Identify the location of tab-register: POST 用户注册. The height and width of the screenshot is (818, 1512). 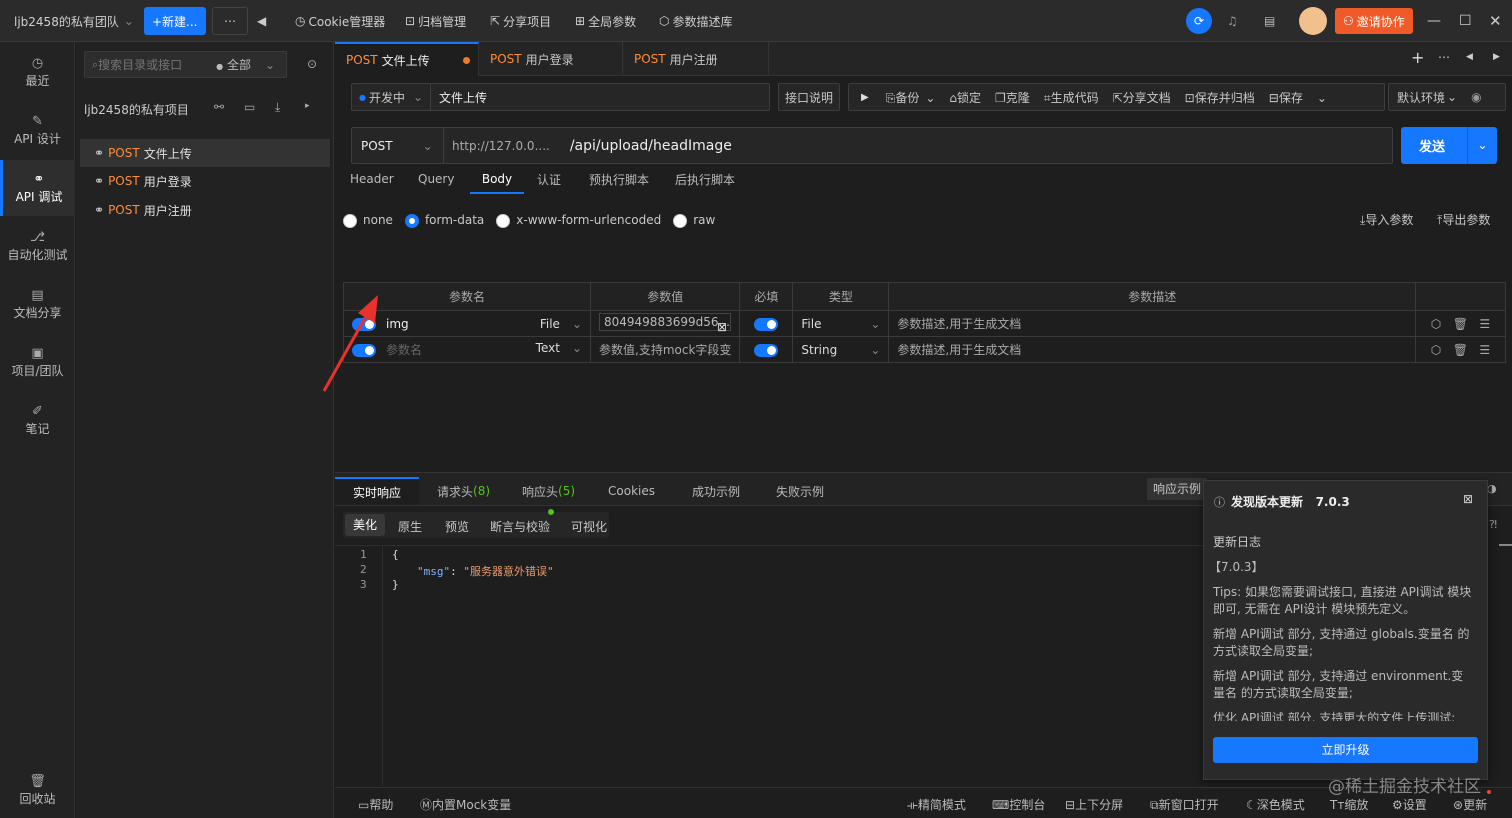
(696, 59).